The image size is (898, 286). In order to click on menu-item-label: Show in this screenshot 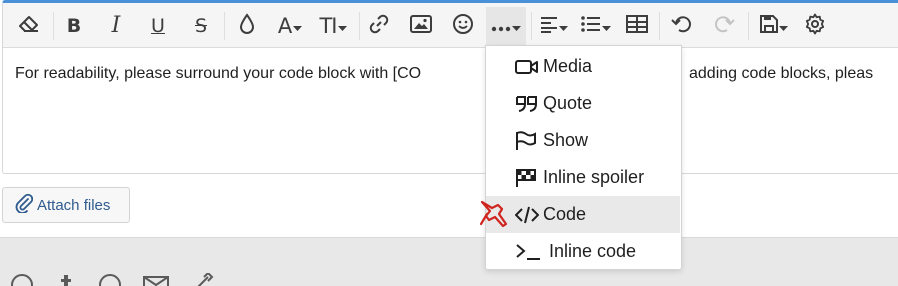, I will do `click(566, 140)`.